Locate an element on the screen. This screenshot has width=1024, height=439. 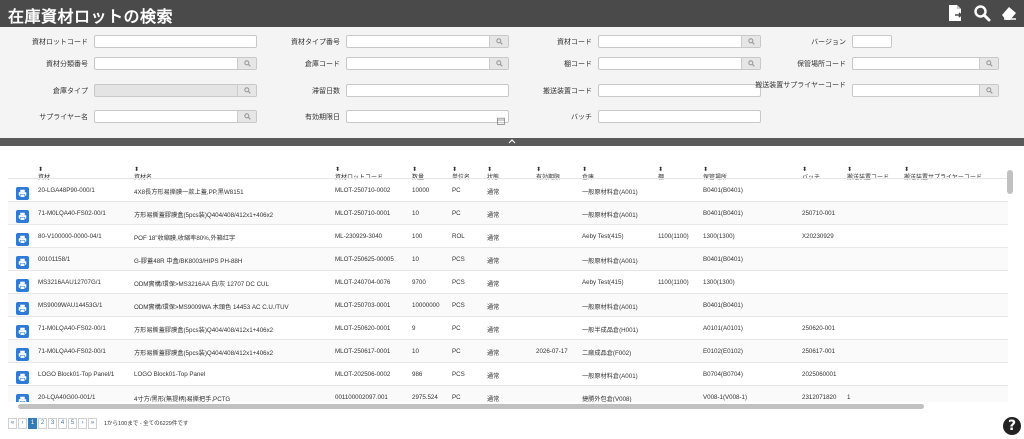
stagnant-days-field is located at coordinates (427, 93).